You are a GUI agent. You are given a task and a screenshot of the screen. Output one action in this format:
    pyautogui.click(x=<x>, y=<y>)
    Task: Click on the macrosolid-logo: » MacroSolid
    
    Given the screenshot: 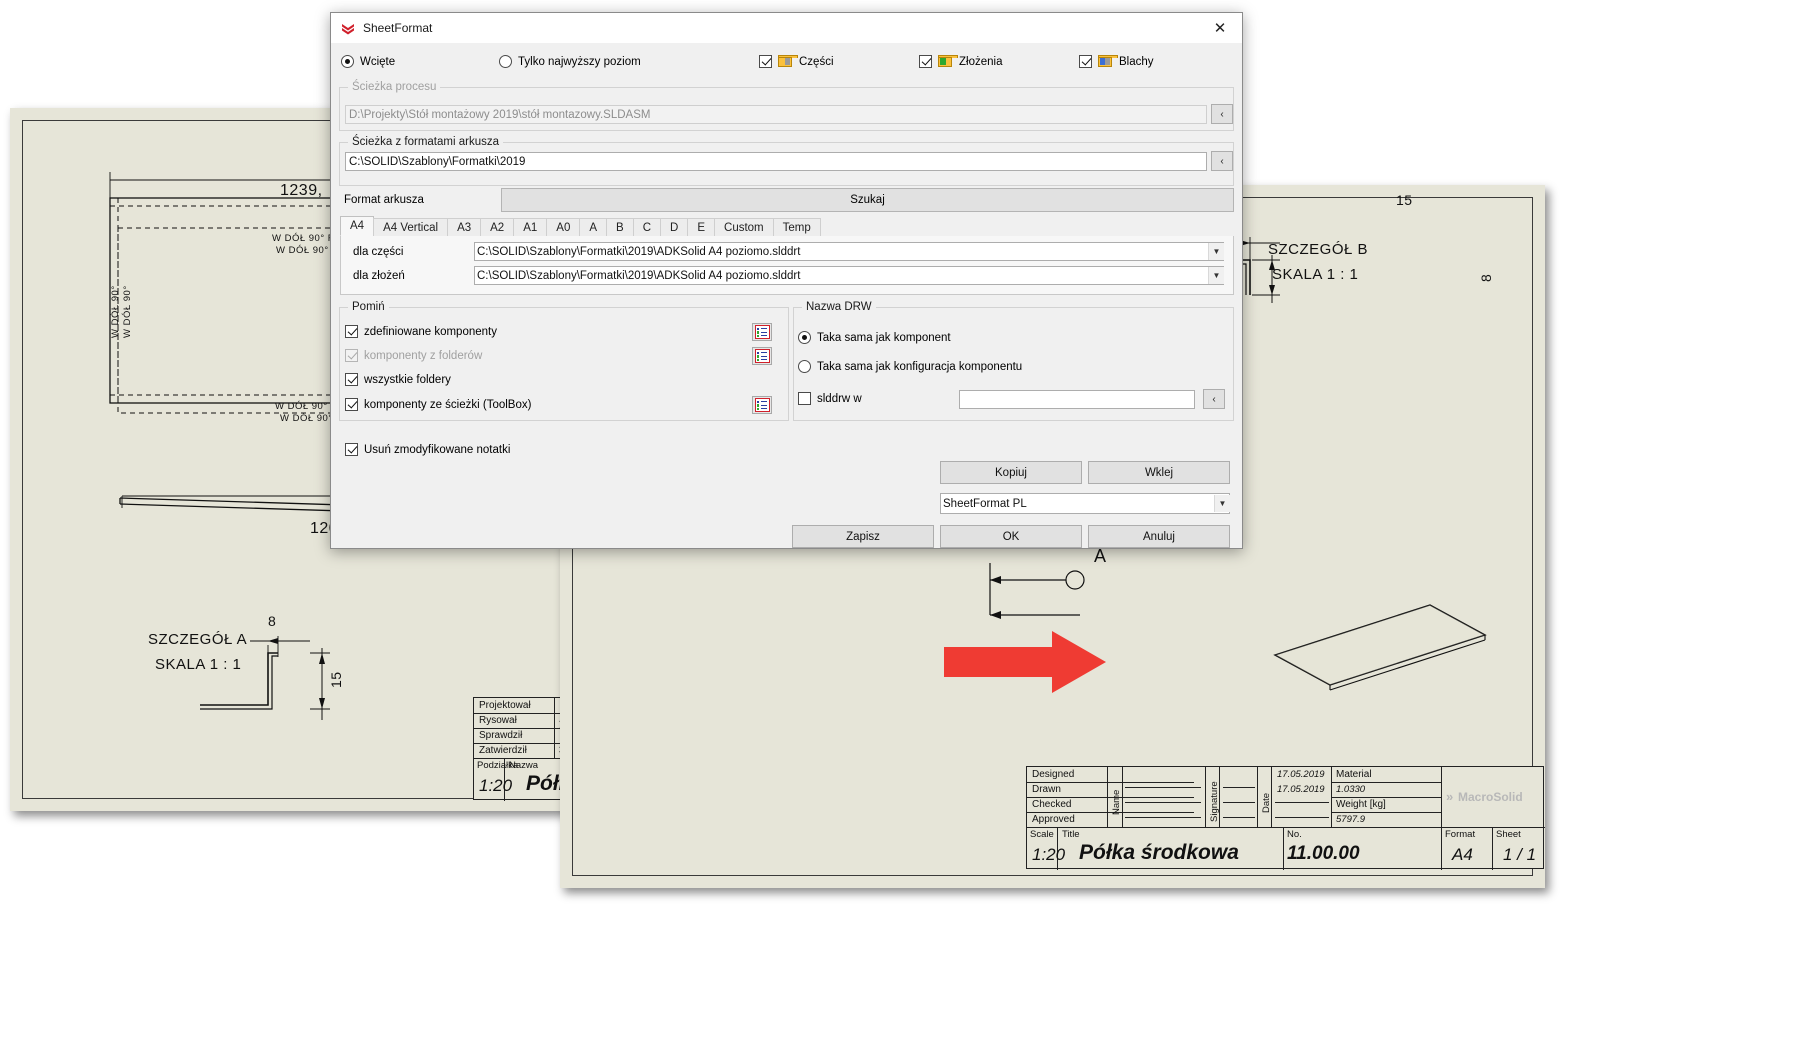 What is the action you would take?
    pyautogui.click(x=1493, y=797)
    